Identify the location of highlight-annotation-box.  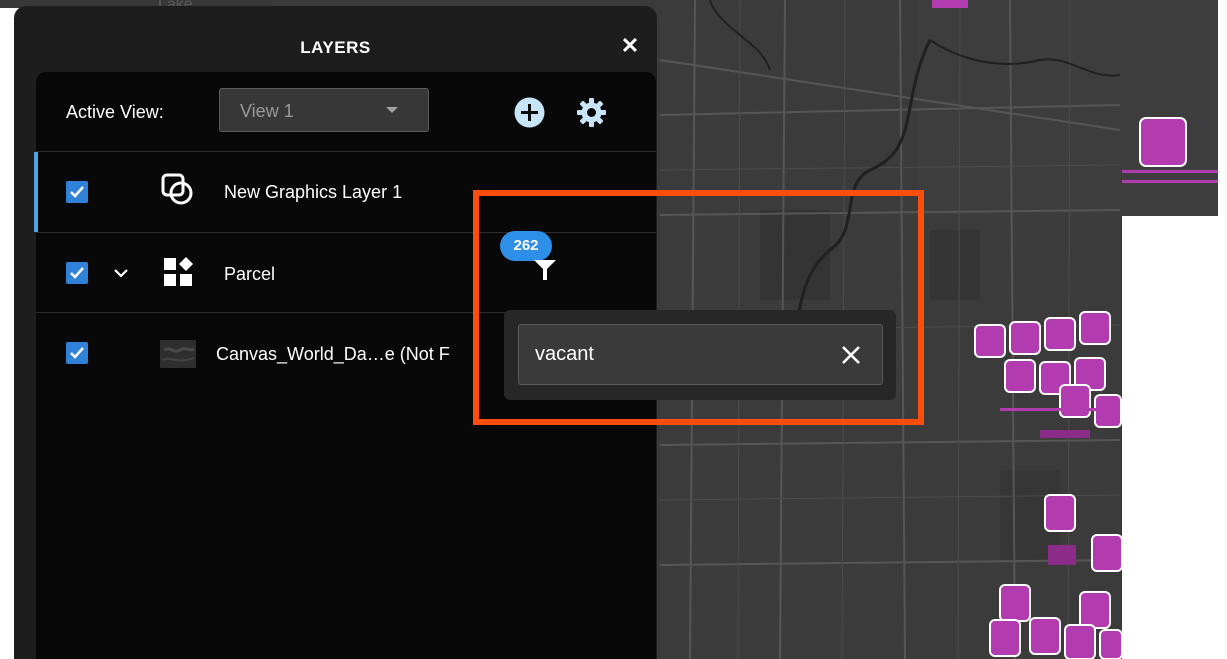
(698, 307).